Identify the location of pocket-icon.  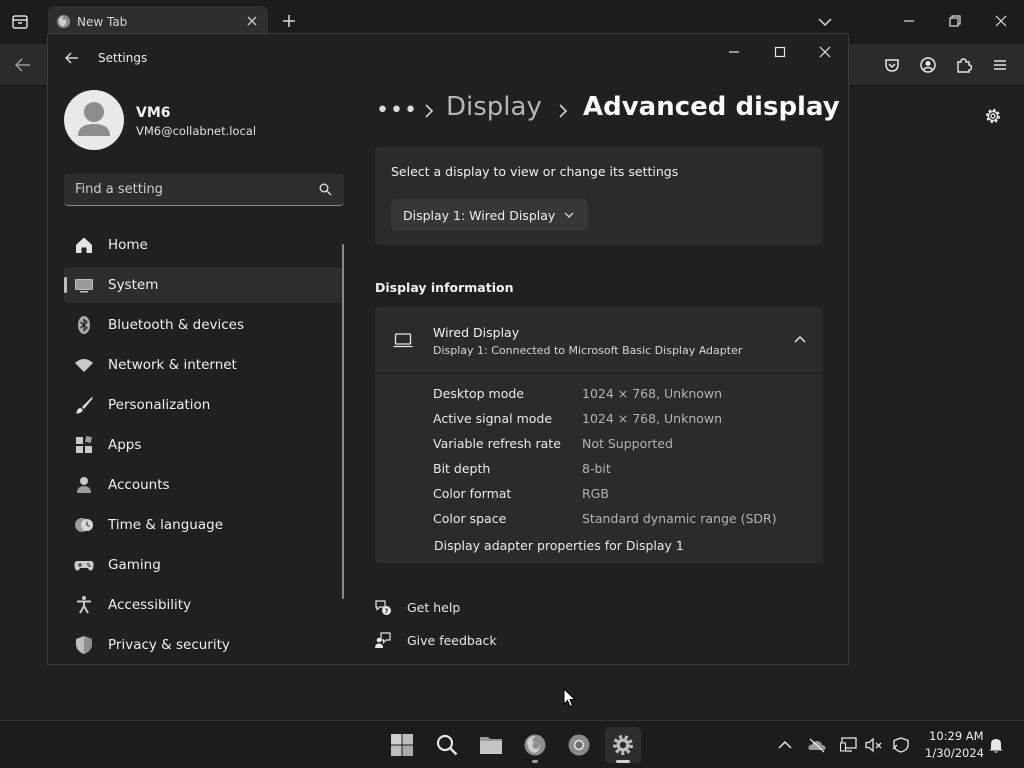
(892, 65).